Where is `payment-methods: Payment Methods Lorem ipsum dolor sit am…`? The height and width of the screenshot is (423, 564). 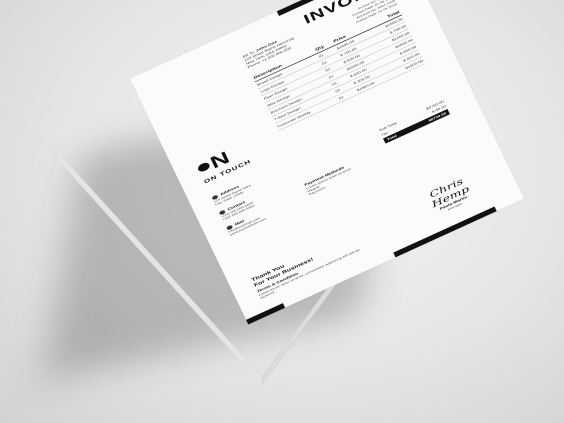
payment-methods: Payment Methods Lorem ipsum dolor sit am… is located at coordinates (348, 171).